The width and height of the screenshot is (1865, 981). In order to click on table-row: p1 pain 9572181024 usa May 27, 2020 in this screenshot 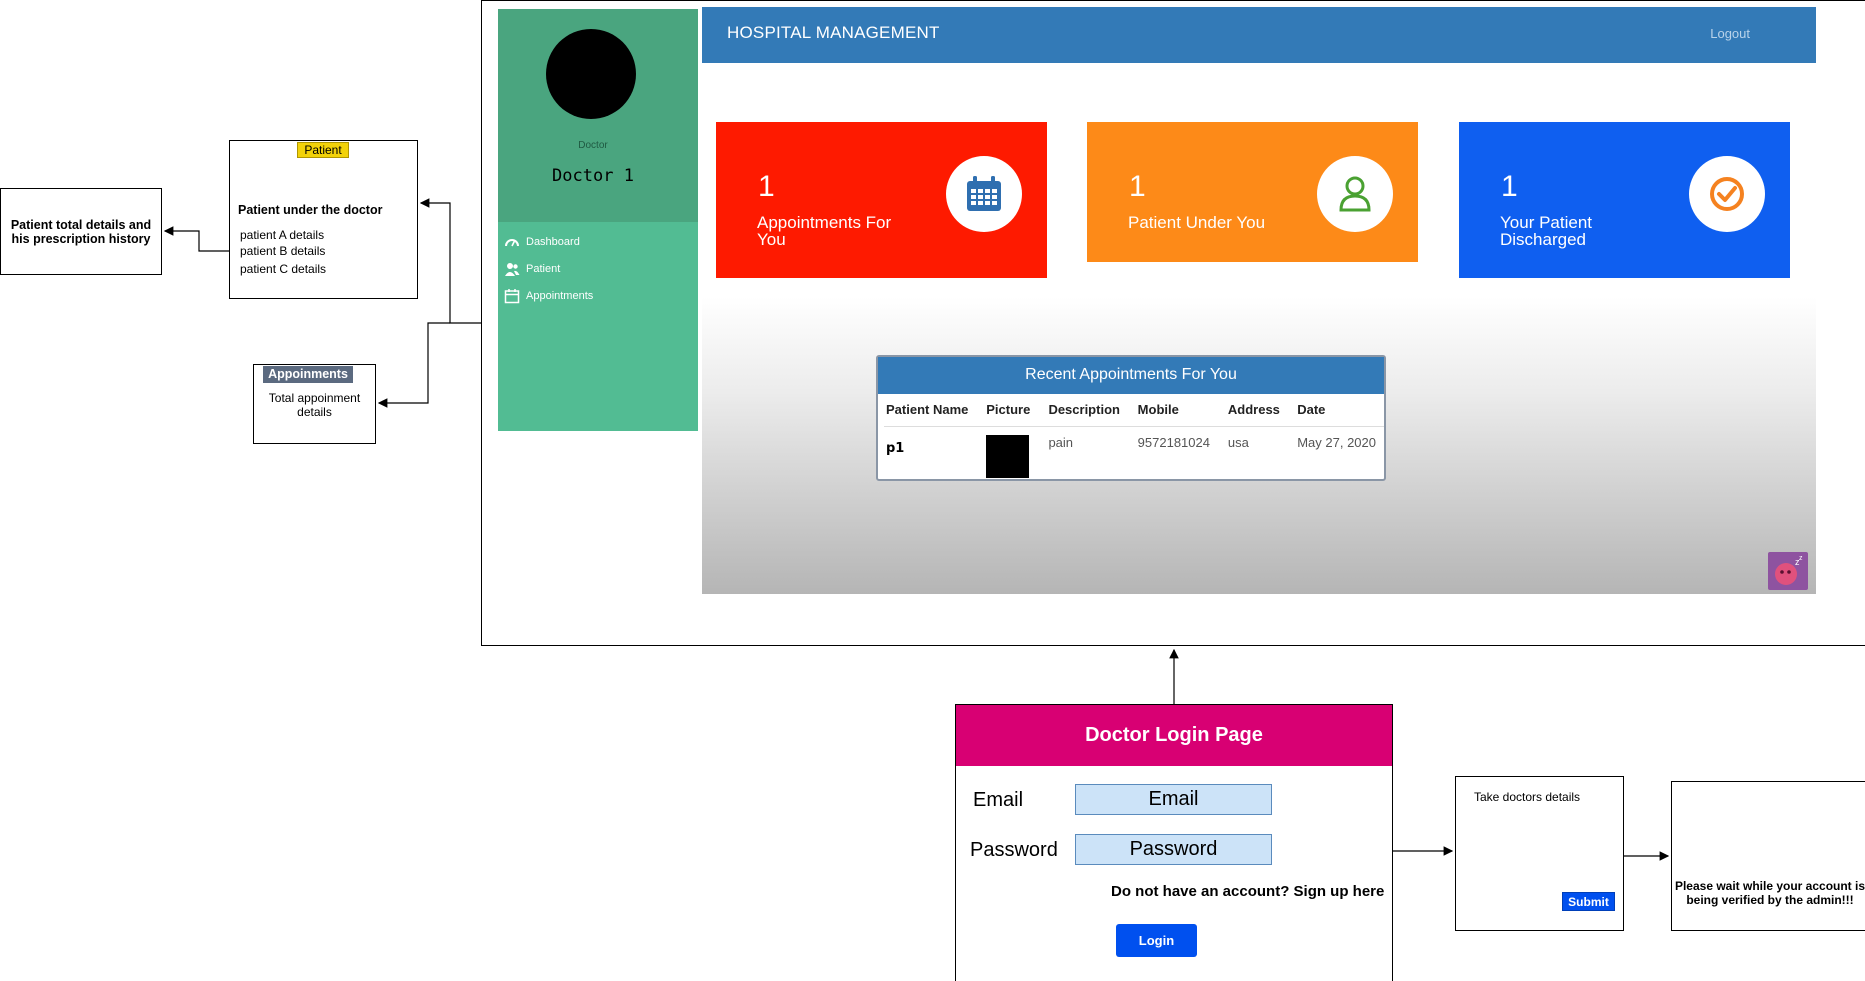, I will do `click(1134, 455)`.